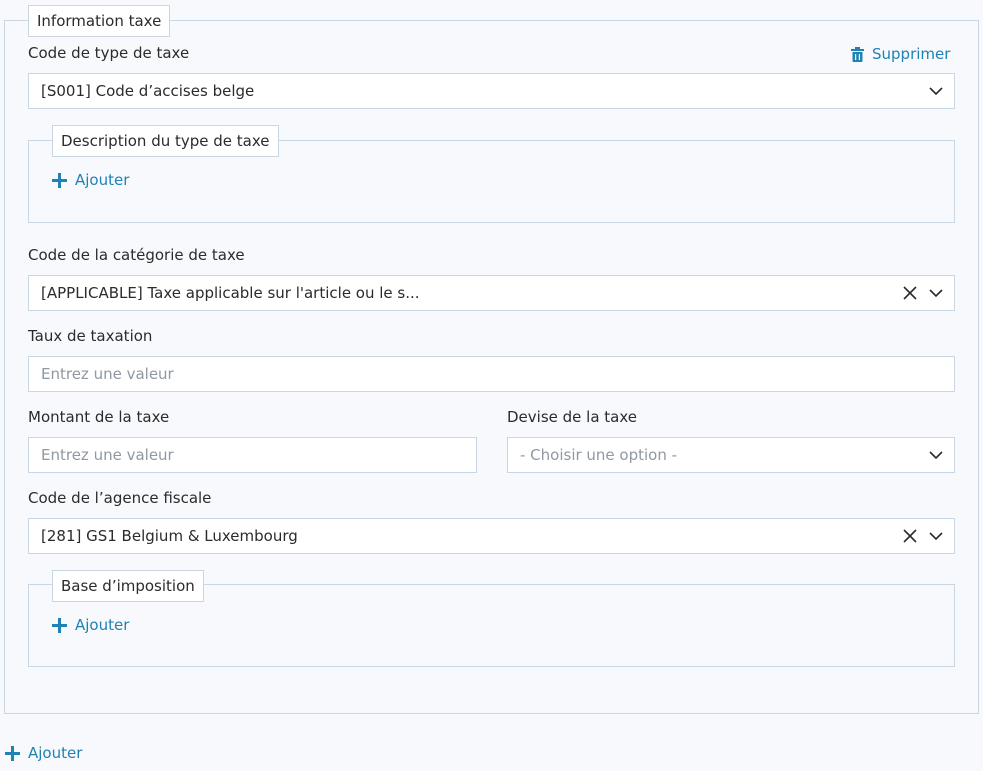 The width and height of the screenshot is (983, 771). I want to click on tax-info-legend: Information taxe, so click(99, 21).